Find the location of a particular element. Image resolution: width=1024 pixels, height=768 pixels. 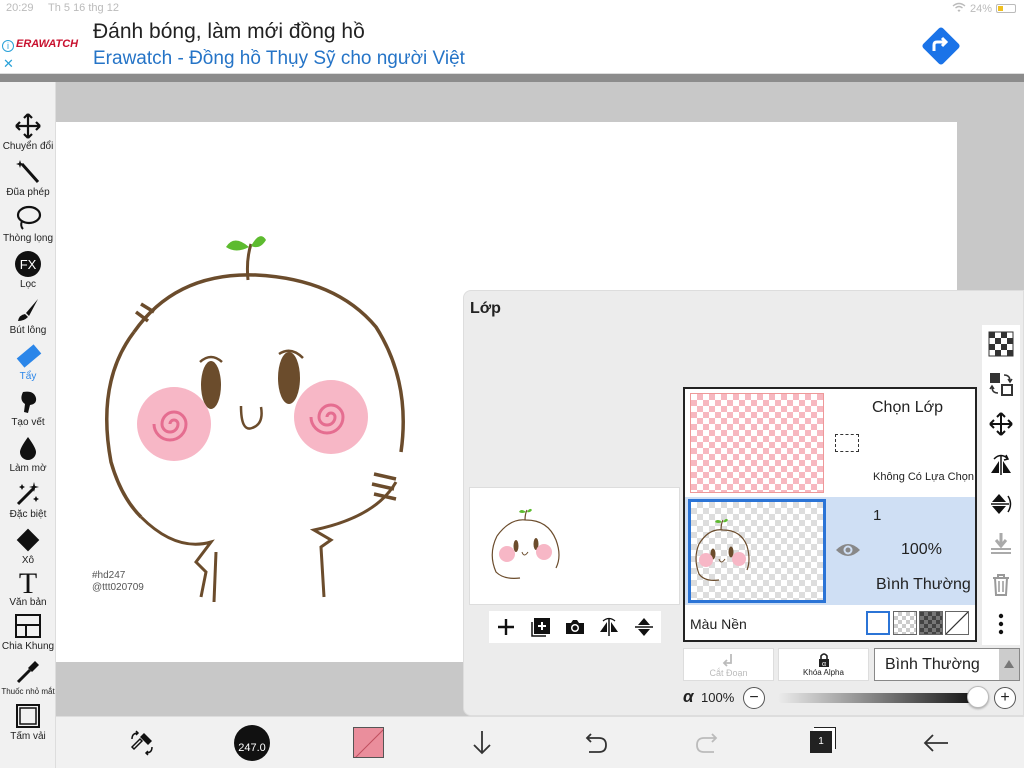

checkerboard-icon is located at coordinates (1001, 344).